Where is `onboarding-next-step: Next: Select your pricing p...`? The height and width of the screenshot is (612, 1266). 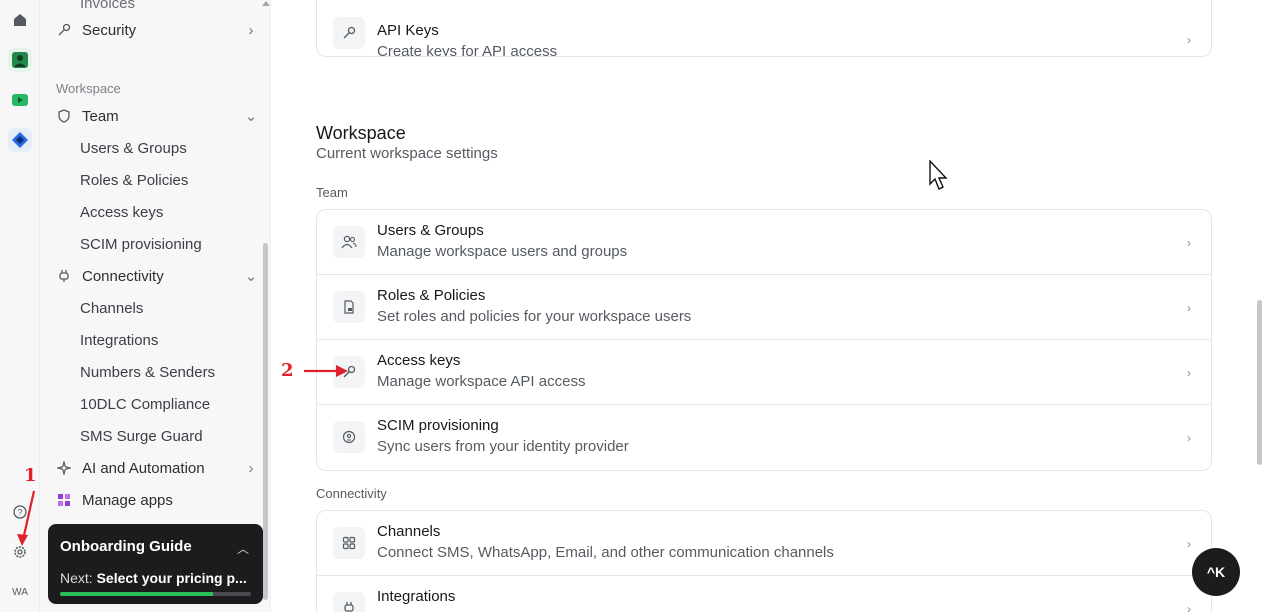
onboarding-next-step: Next: Select your pricing p... is located at coordinates (153, 578).